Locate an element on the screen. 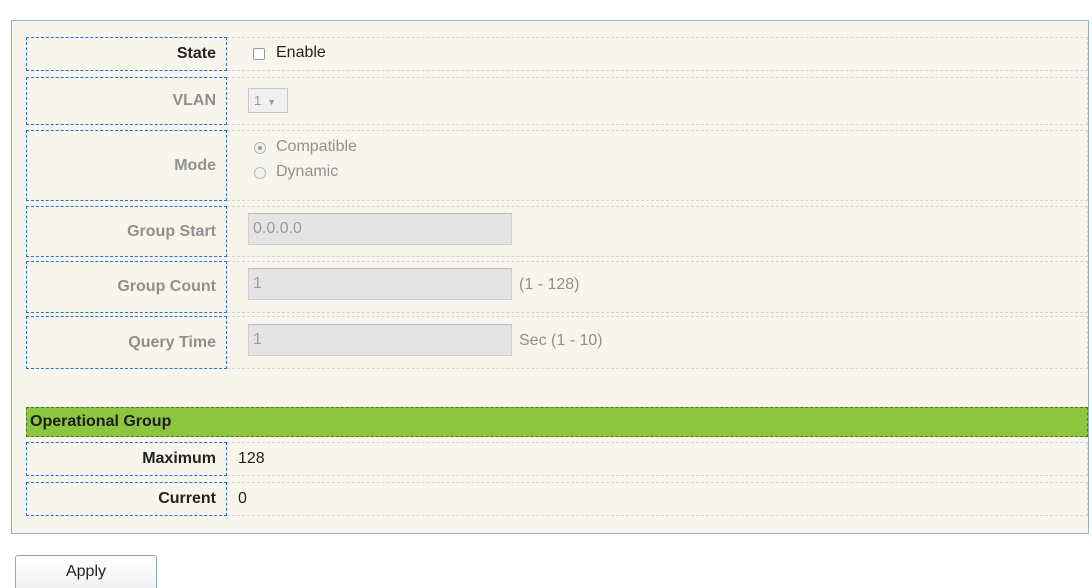 The width and height of the screenshot is (1092, 588). mode-compatible-radio is located at coordinates (260, 148).